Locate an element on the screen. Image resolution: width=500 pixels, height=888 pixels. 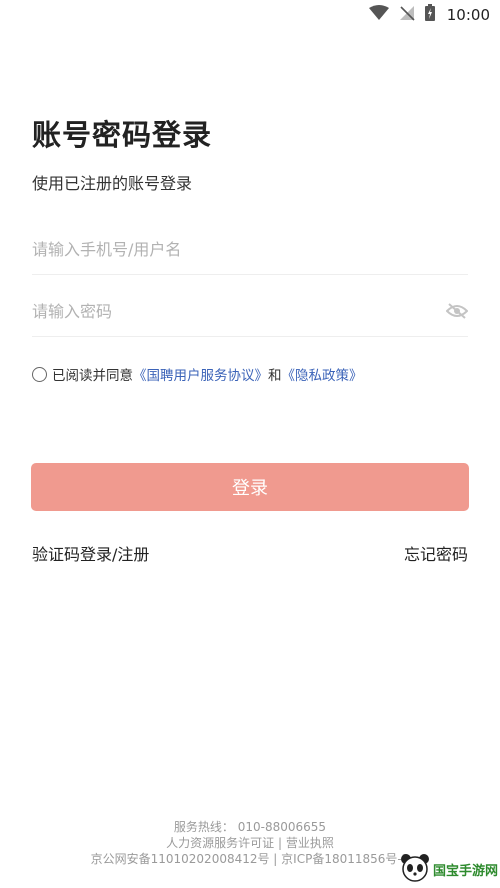
account-input is located at coordinates (250, 249).